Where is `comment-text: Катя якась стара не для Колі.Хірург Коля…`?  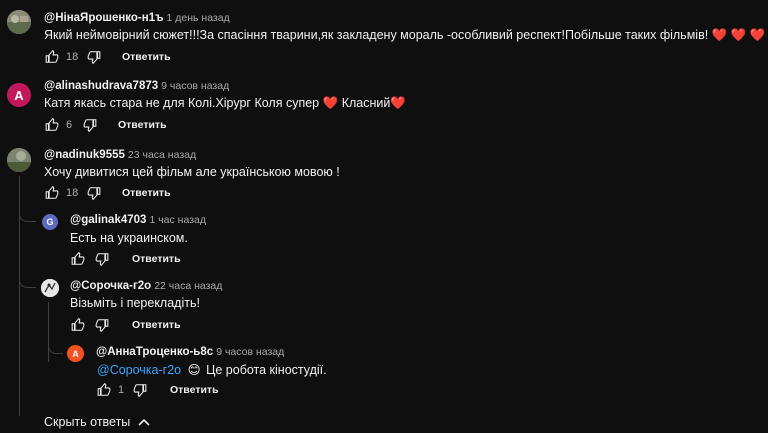
comment-text: Катя якась стара не для Колі.Хірург Коля… is located at coordinates (225, 103).